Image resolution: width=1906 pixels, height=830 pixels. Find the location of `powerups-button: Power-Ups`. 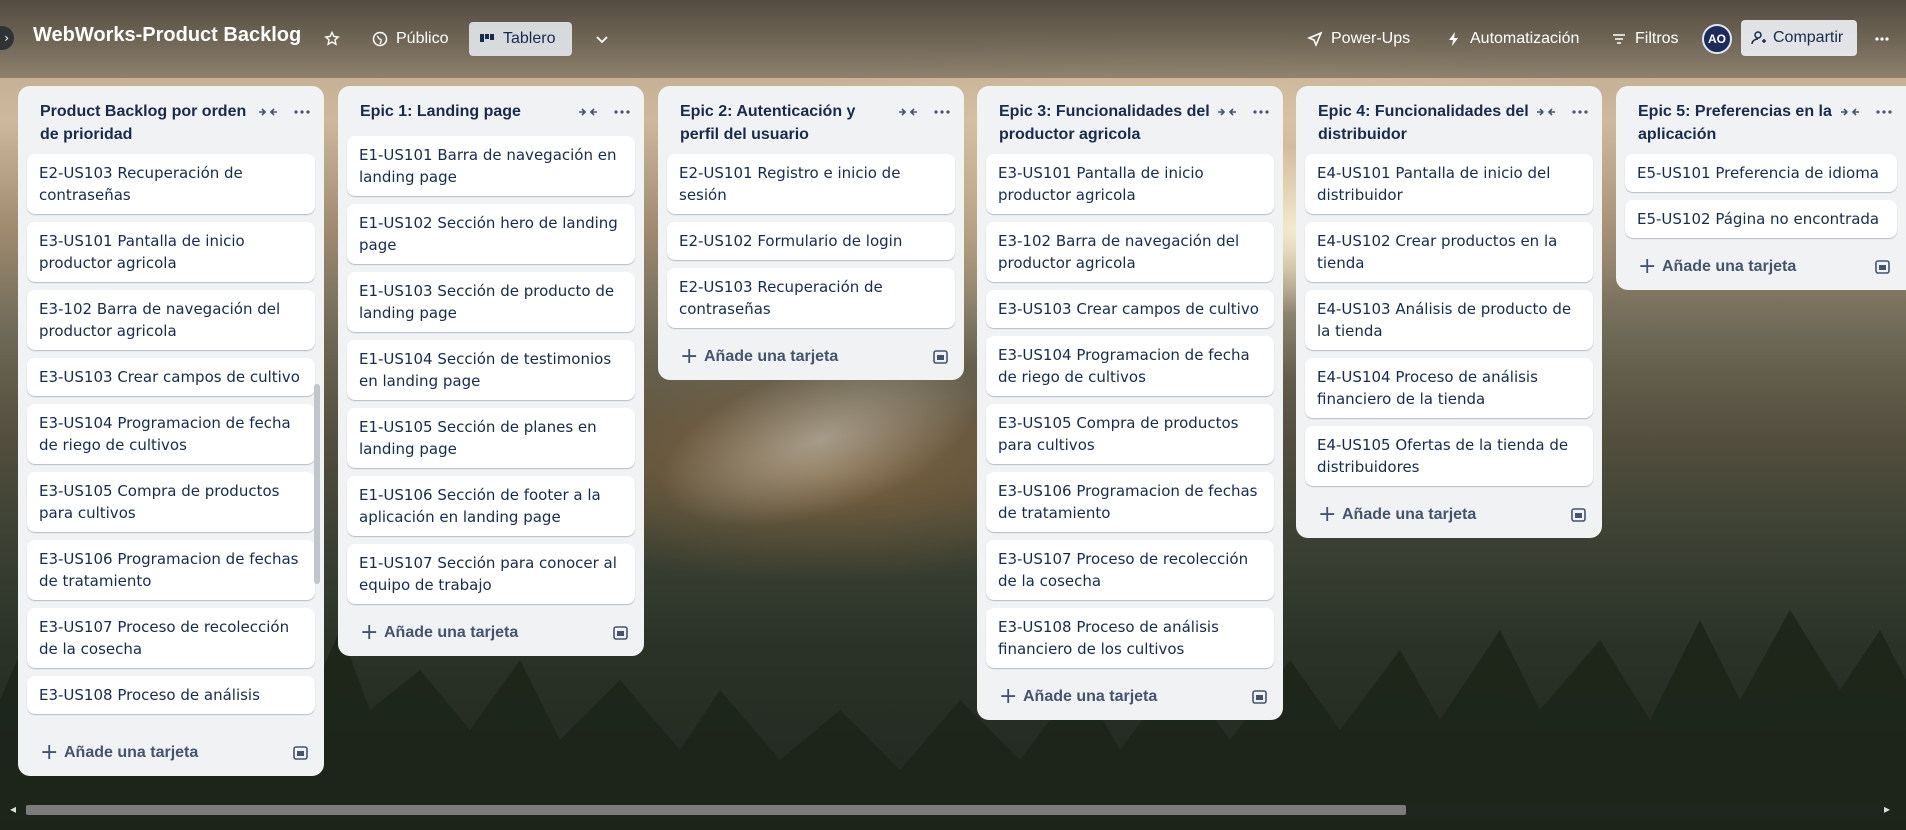

powerups-button: Power-Ups is located at coordinates (1358, 39).